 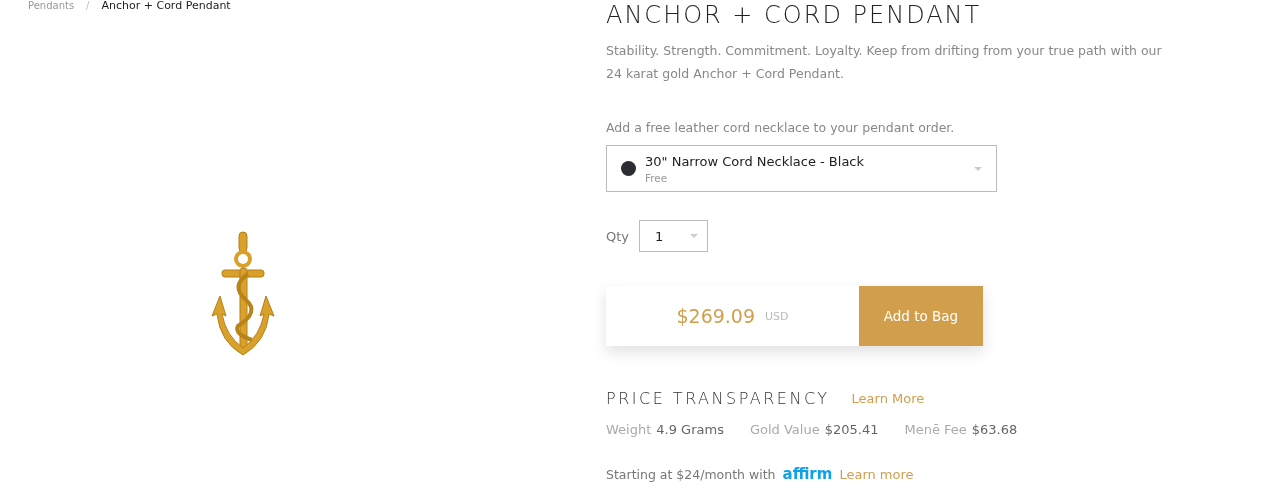 I want to click on breadcrumb-current: Anchor + Cord Pendant, so click(x=166, y=6).